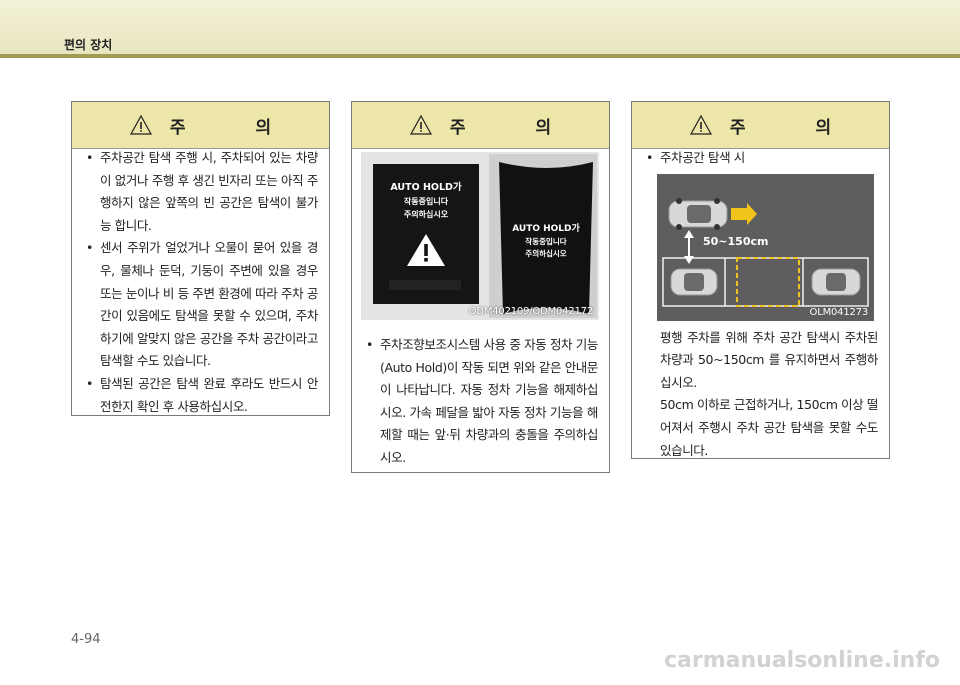 This screenshot has height=685, width=960. What do you see at coordinates (202, 395) in the screenshot?
I see `caution-item: 탐색된 공간은 탐색 완료 후라도 반드시 안전한지 확인 후 사용하십시오.` at bounding box center [202, 395].